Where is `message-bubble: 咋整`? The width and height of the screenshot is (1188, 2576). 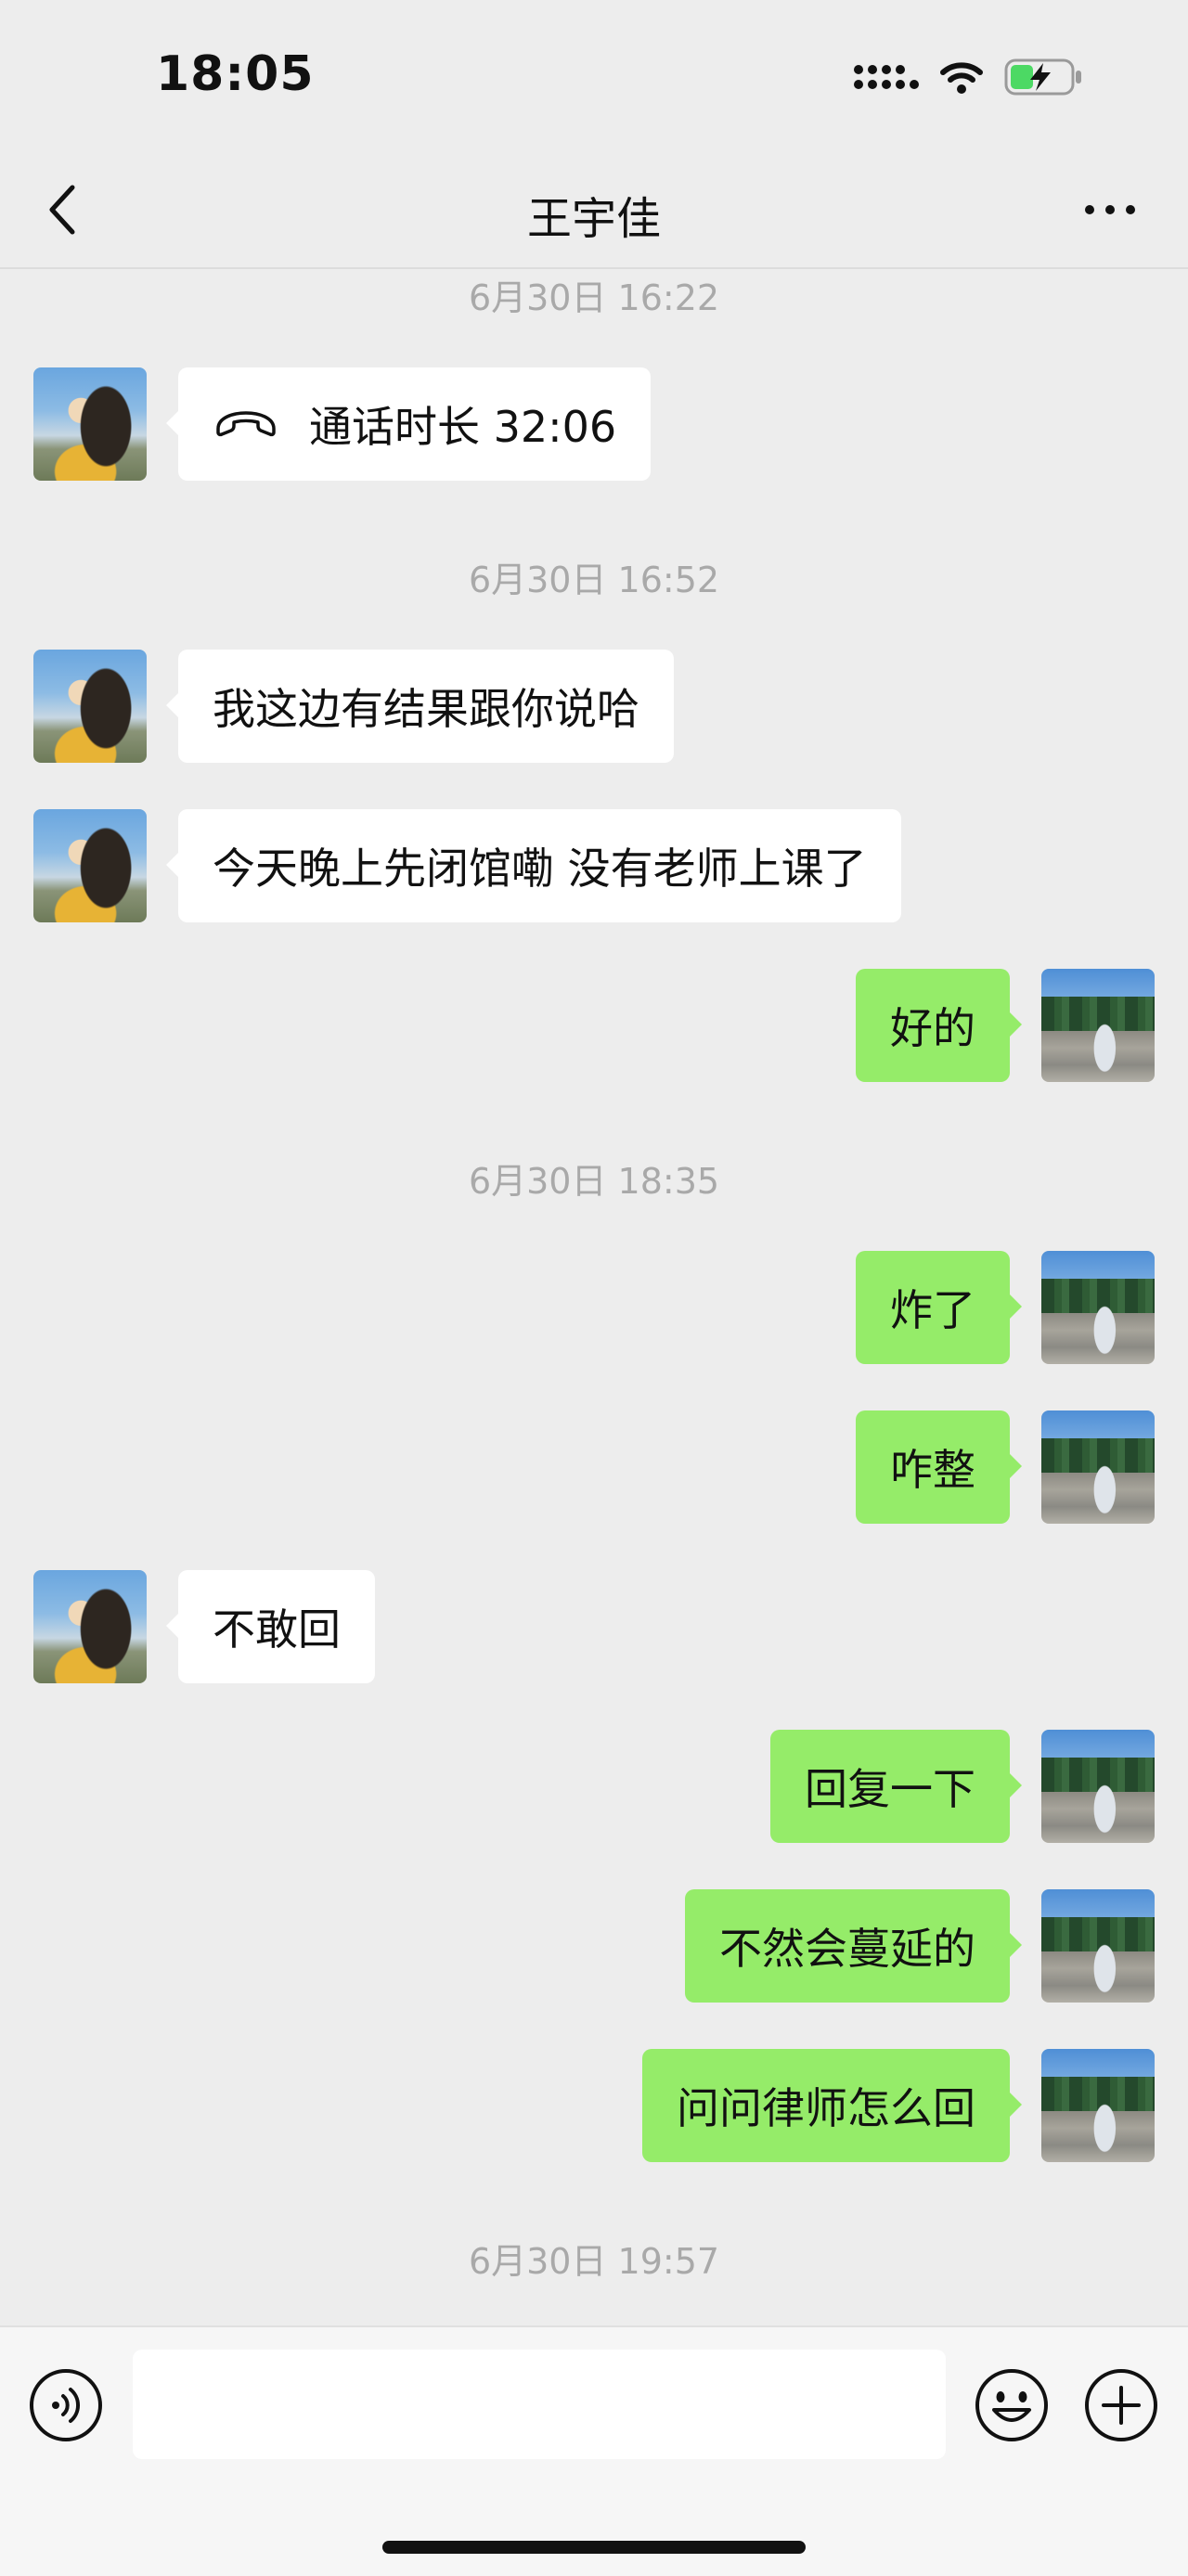 message-bubble: 咋整 is located at coordinates (939, 1467).